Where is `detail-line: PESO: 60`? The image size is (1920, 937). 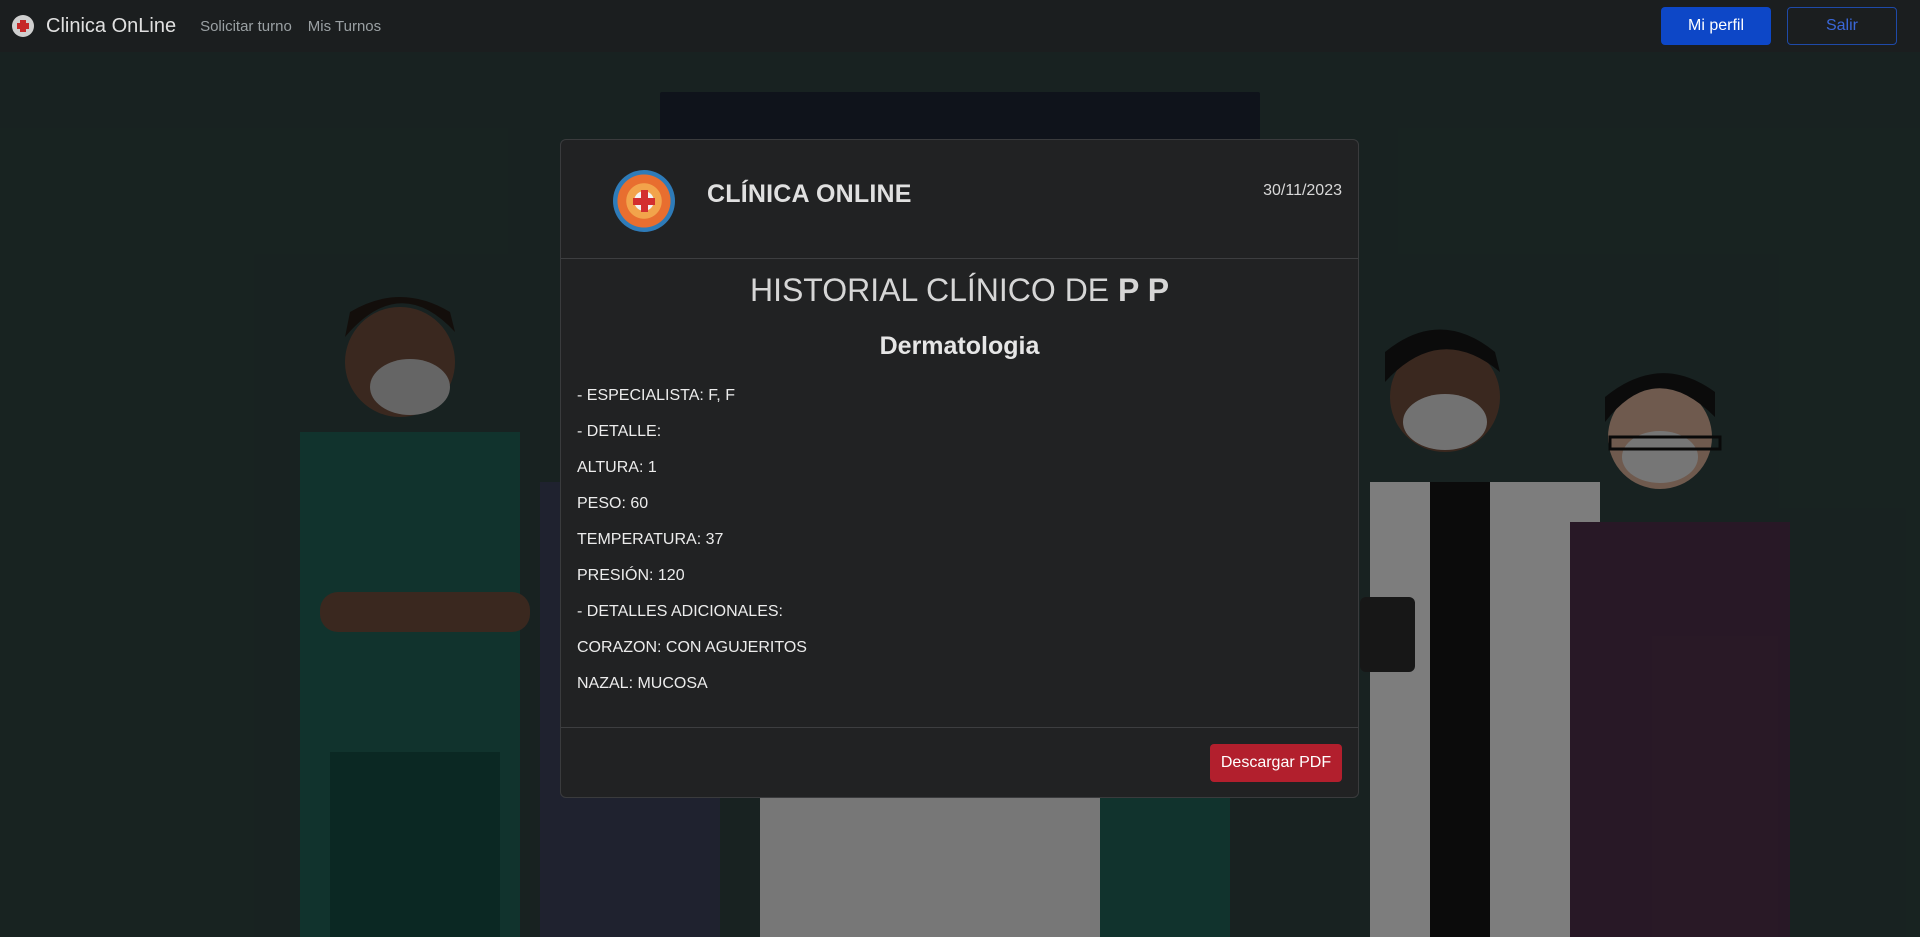
detail-line: PESO: 60 is located at coordinates (613, 503).